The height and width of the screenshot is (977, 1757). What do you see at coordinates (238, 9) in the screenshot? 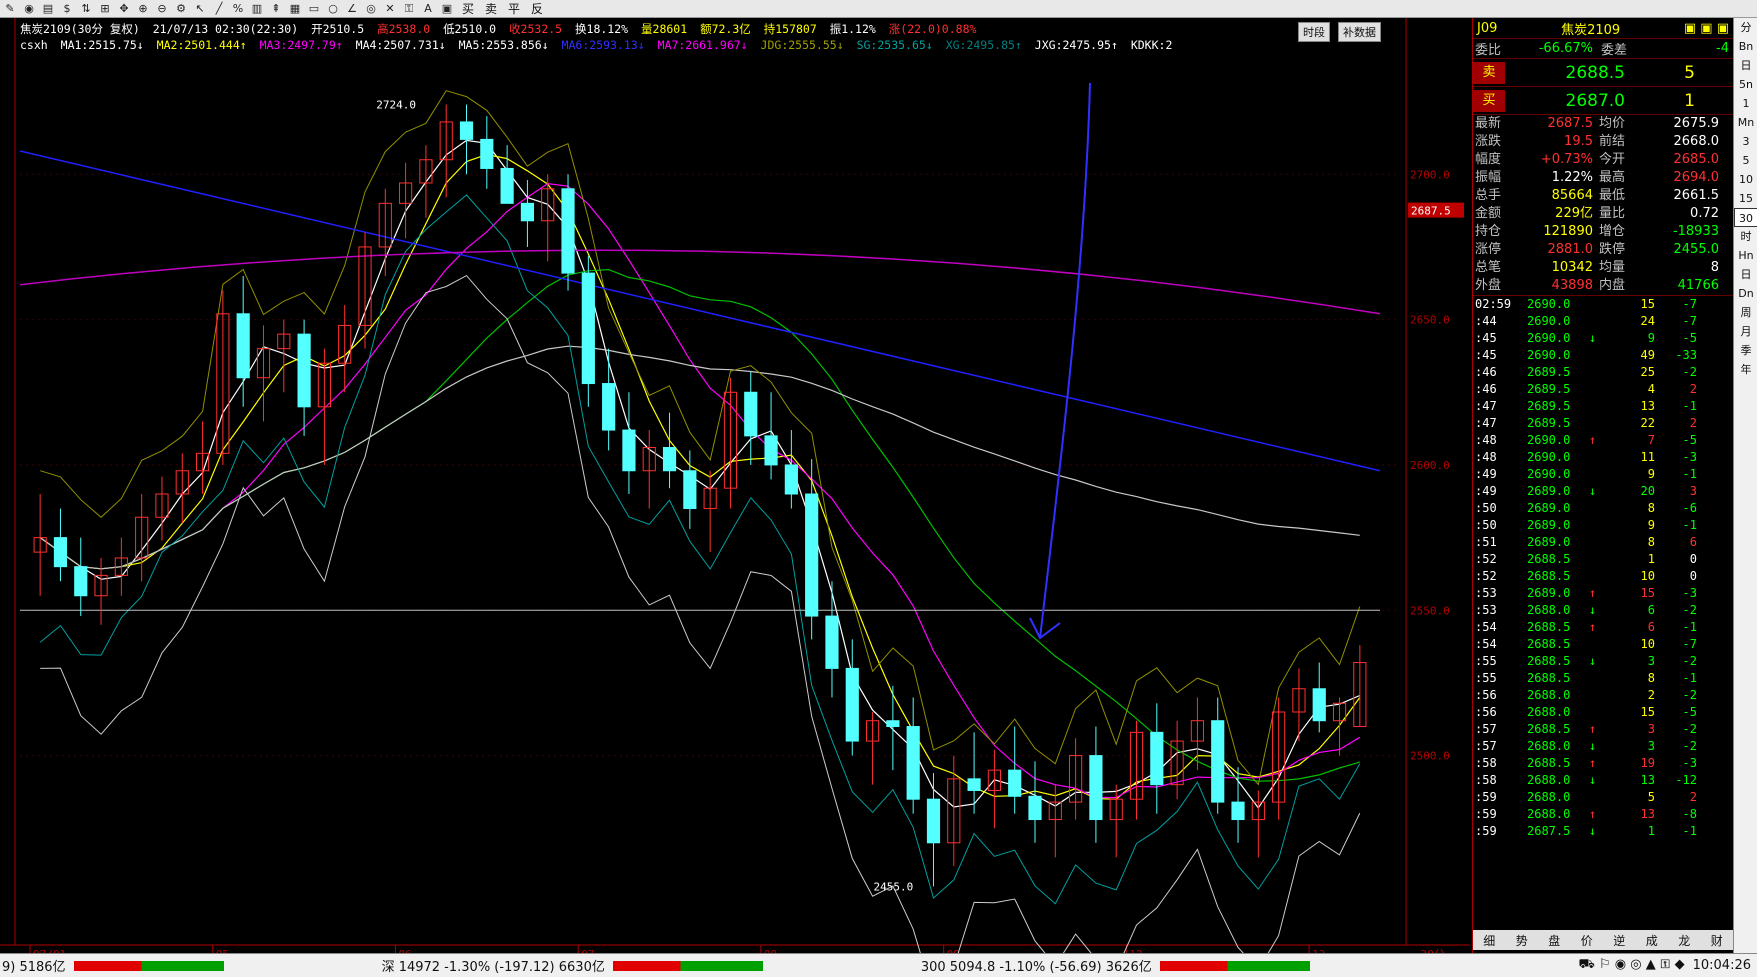
I see `toolbar-tool-12: %` at bounding box center [238, 9].